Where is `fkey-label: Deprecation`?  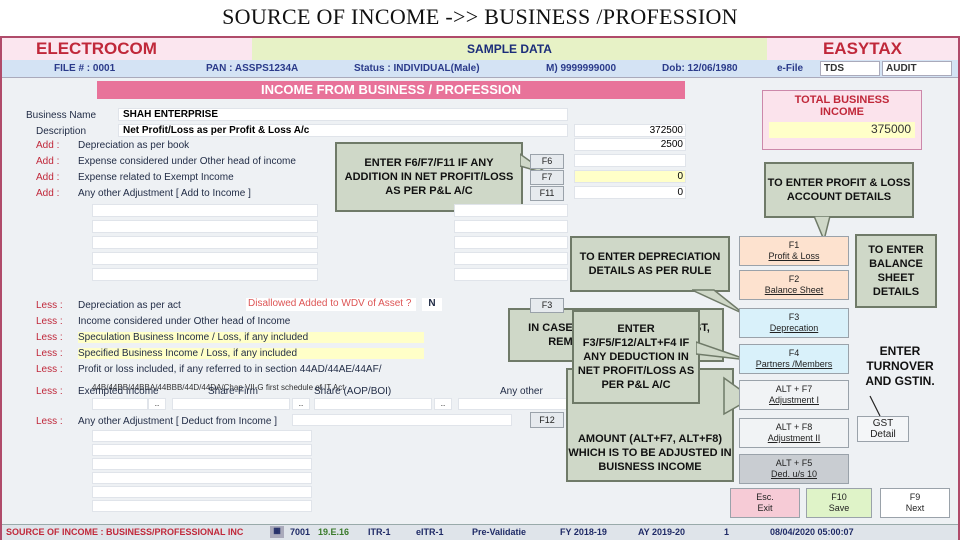
fkey-label: Deprecation is located at coordinates (794, 328).